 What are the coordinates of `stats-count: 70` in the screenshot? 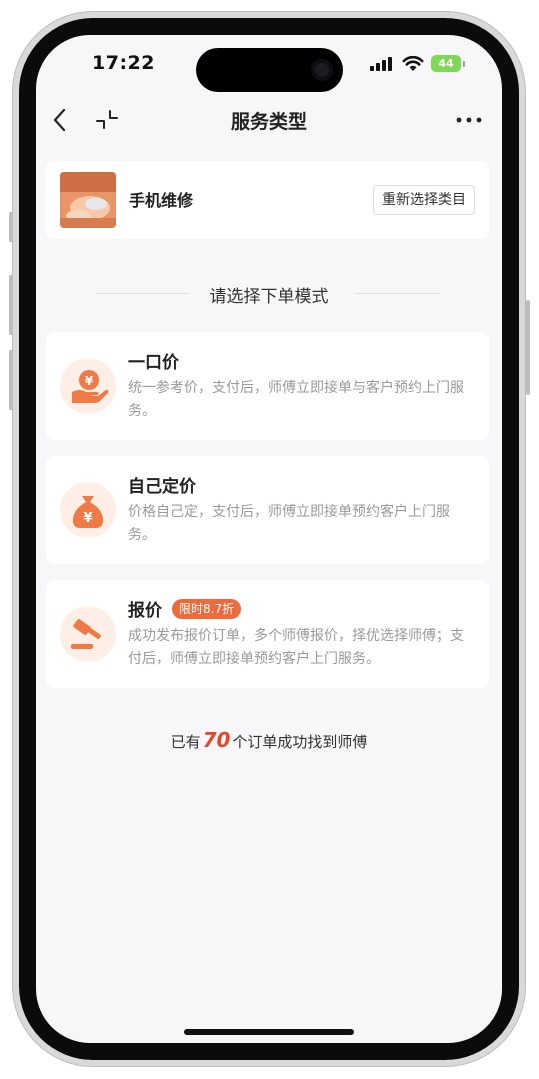 It's located at (216, 740).